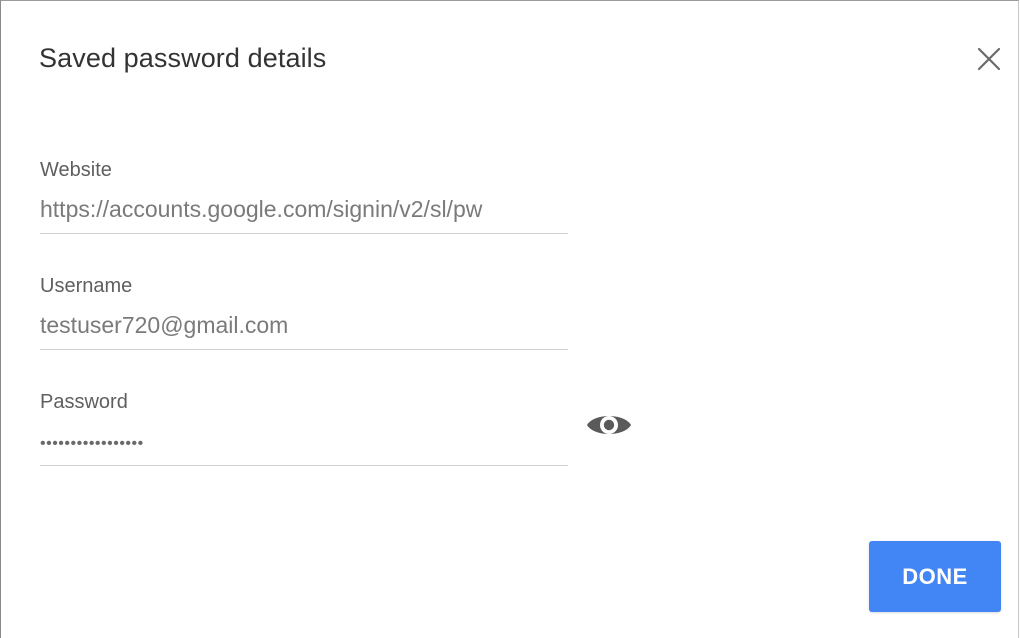 Image resolution: width=1020 pixels, height=638 pixels. What do you see at coordinates (304, 429) in the screenshot?
I see `password-field: Password •••••••••••••••••` at bounding box center [304, 429].